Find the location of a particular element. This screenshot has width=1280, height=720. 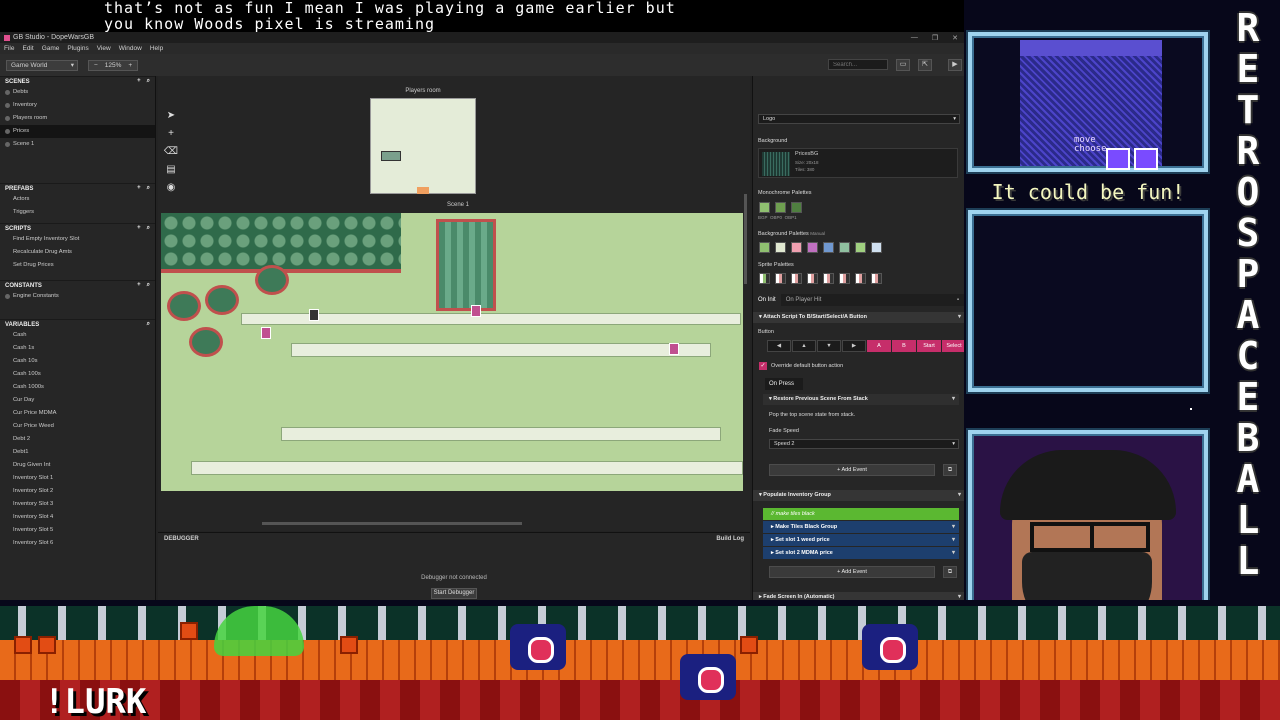

section-variables: VARIABLES ⌕ is located at coordinates (77, 324).